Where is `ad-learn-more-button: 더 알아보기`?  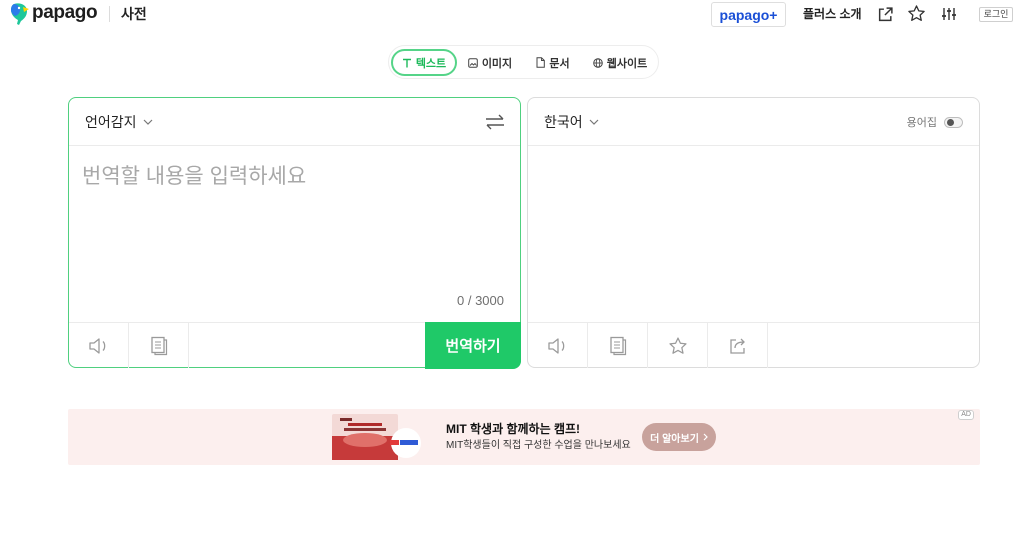
ad-learn-more-button: 더 알아보기 is located at coordinates (679, 437).